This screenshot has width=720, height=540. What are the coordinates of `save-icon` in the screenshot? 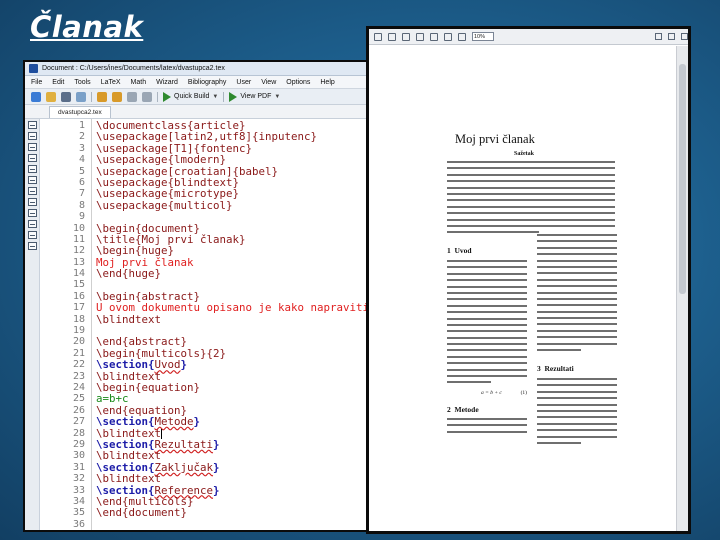 It's located at (66, 96).